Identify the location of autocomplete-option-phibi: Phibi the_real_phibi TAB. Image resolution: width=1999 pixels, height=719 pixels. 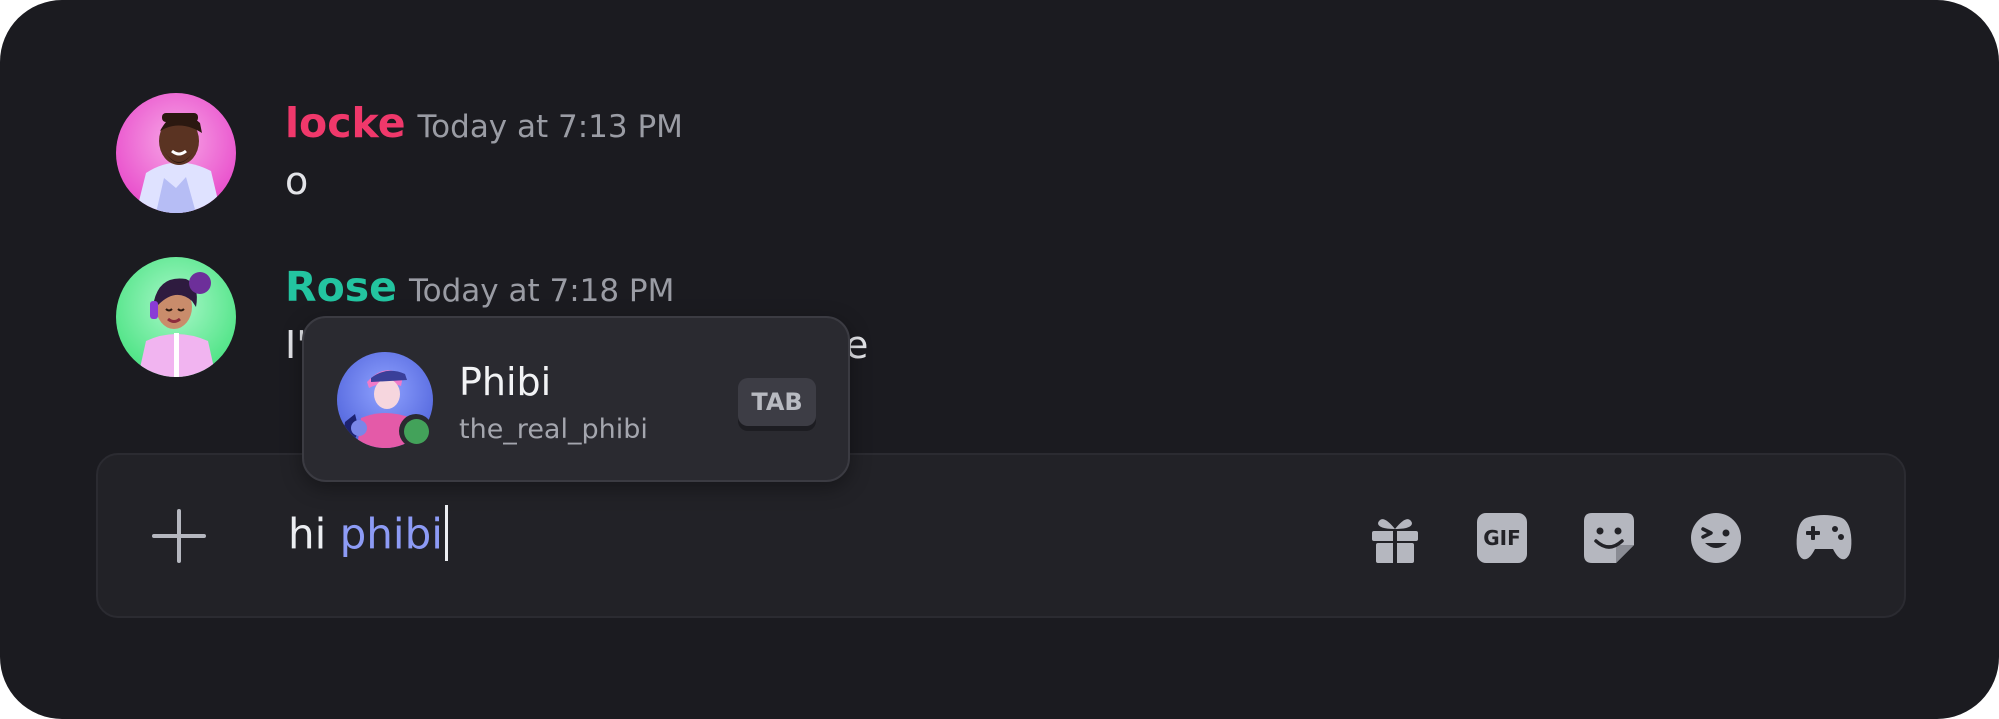
(576, 399).